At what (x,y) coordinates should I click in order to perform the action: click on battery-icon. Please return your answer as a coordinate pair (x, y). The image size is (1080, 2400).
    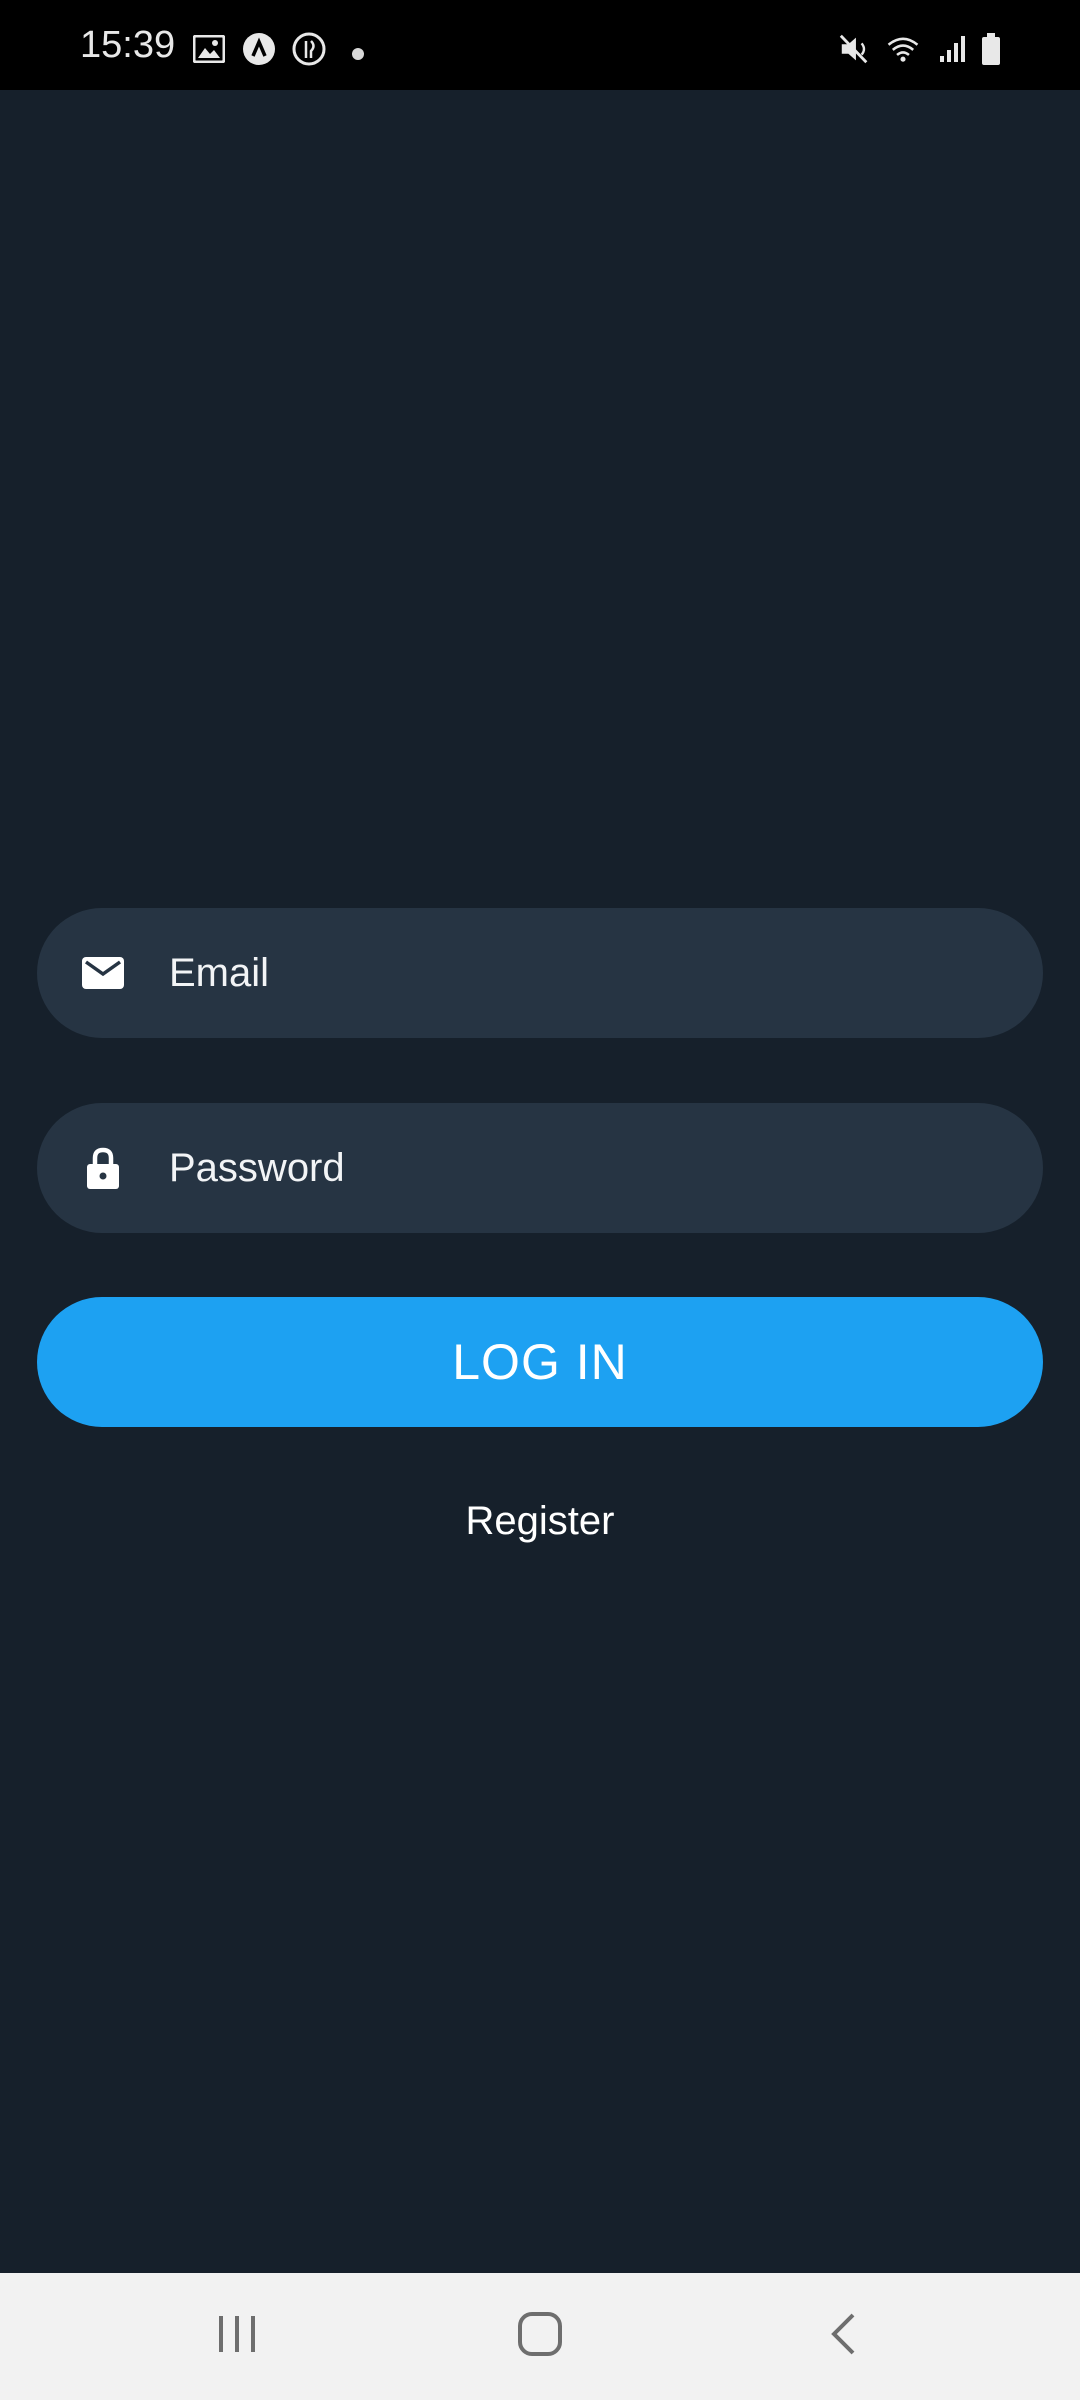
    Looking at the image, I should click on (991, 49).